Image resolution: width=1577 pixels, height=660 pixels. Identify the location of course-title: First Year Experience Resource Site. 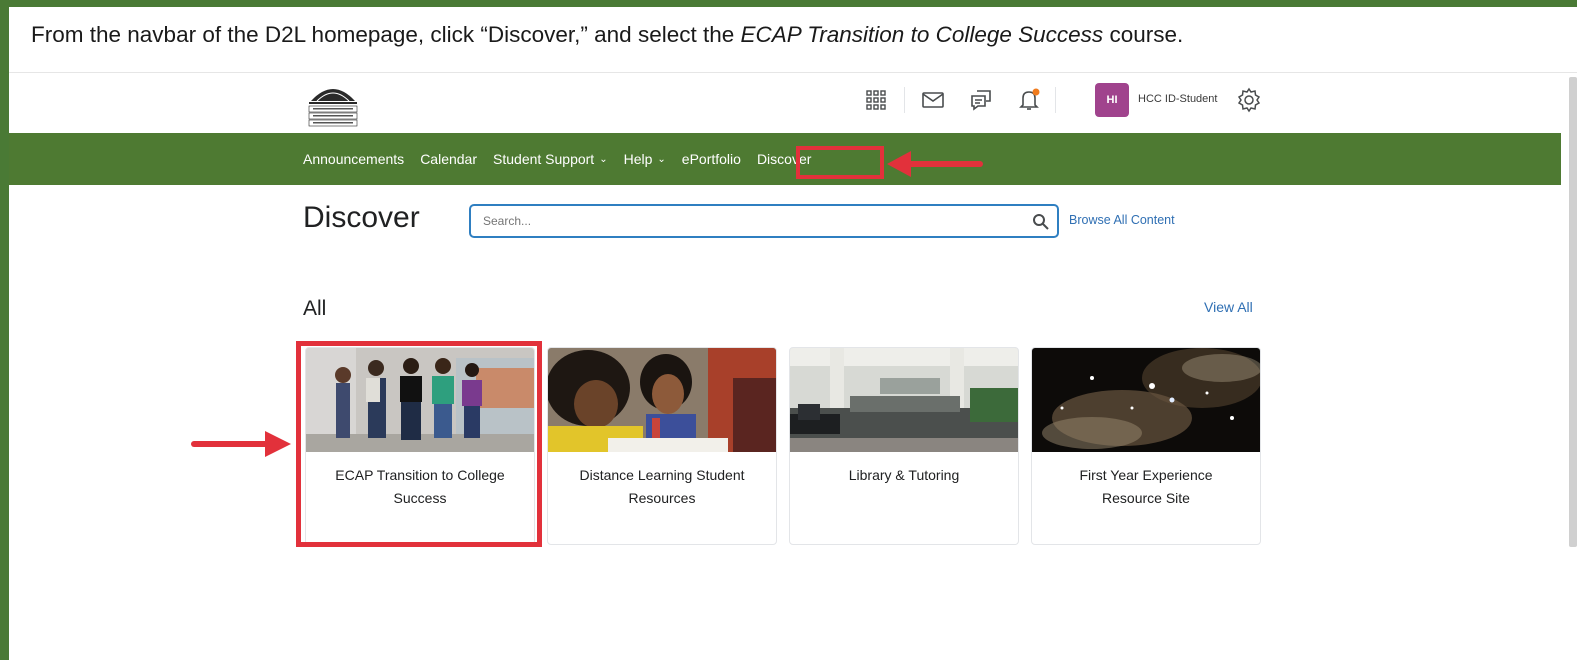
(1146, 481).